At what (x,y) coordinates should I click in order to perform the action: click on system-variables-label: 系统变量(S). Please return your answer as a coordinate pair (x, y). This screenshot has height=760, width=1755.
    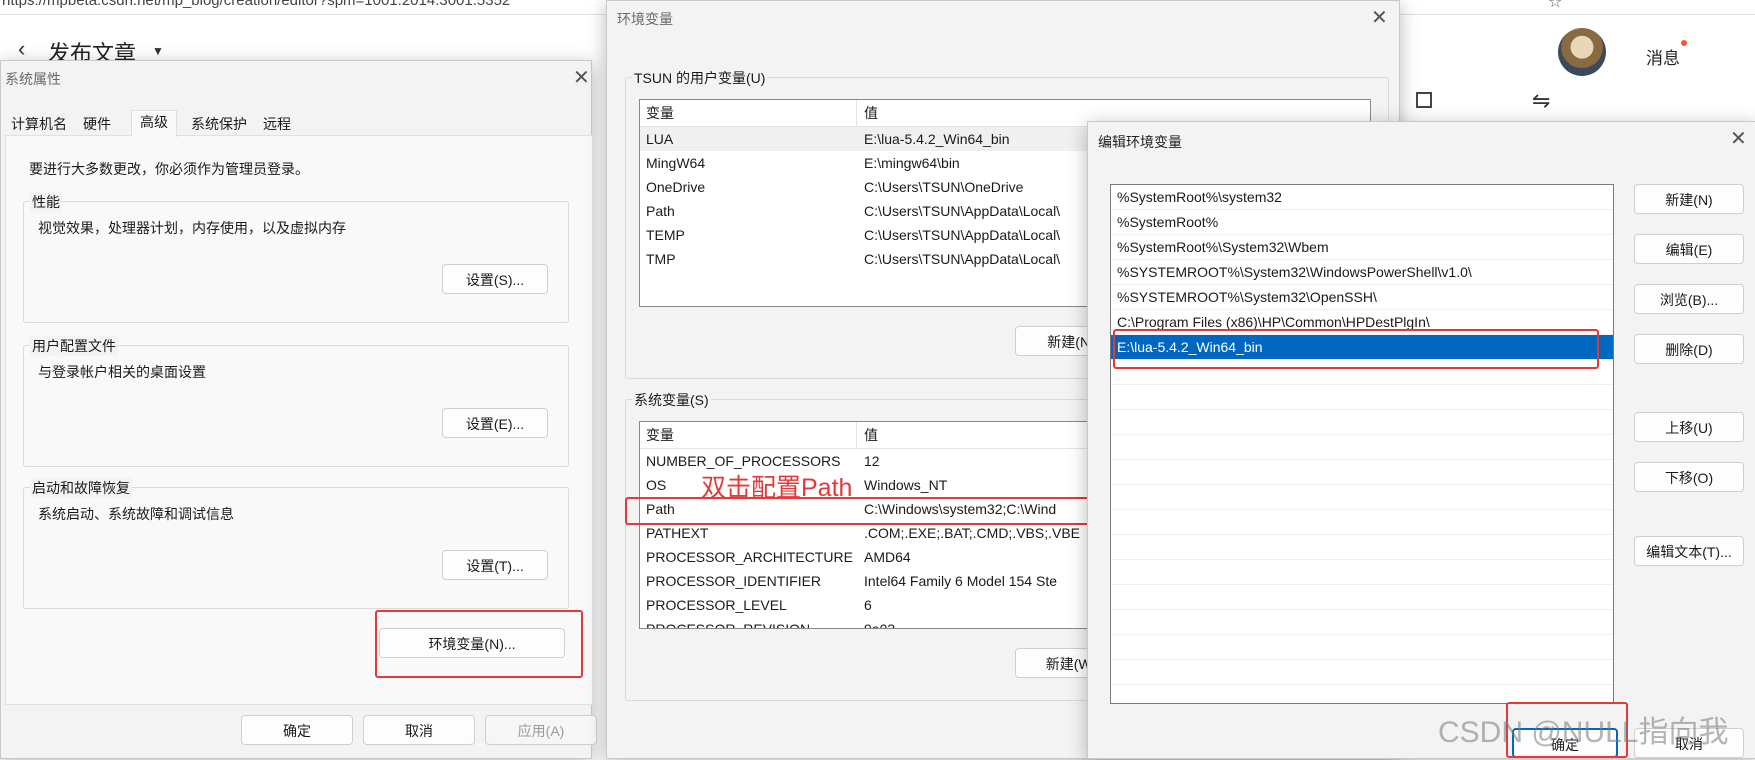
    Looking at the image, I should click on (671, 400).